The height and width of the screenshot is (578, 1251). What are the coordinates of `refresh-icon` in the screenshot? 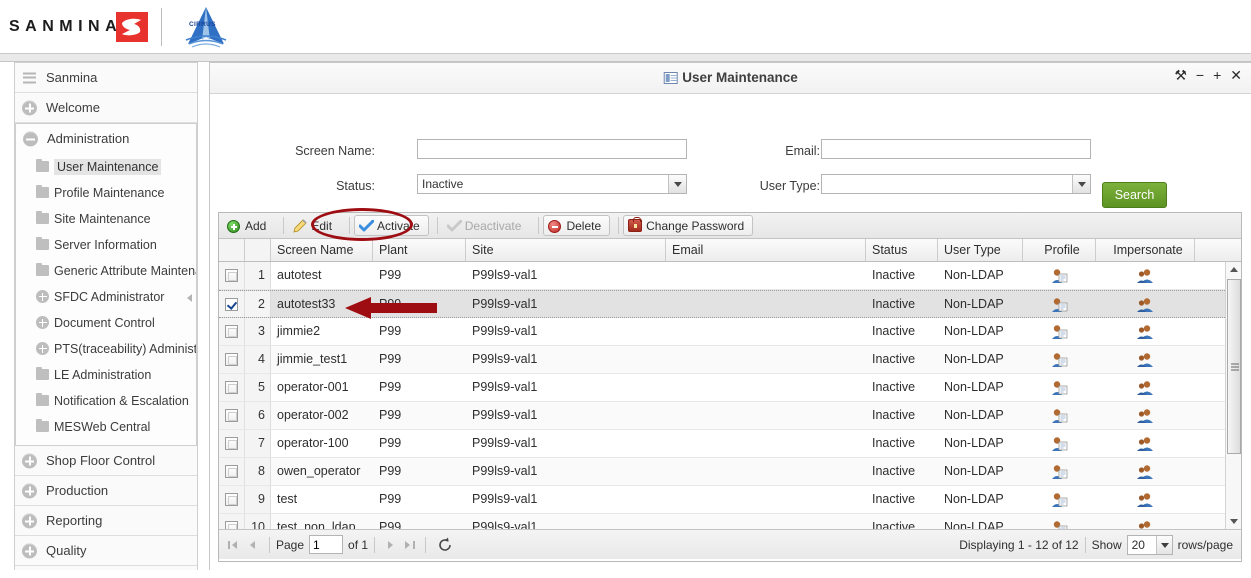 It's located at (445, 545).